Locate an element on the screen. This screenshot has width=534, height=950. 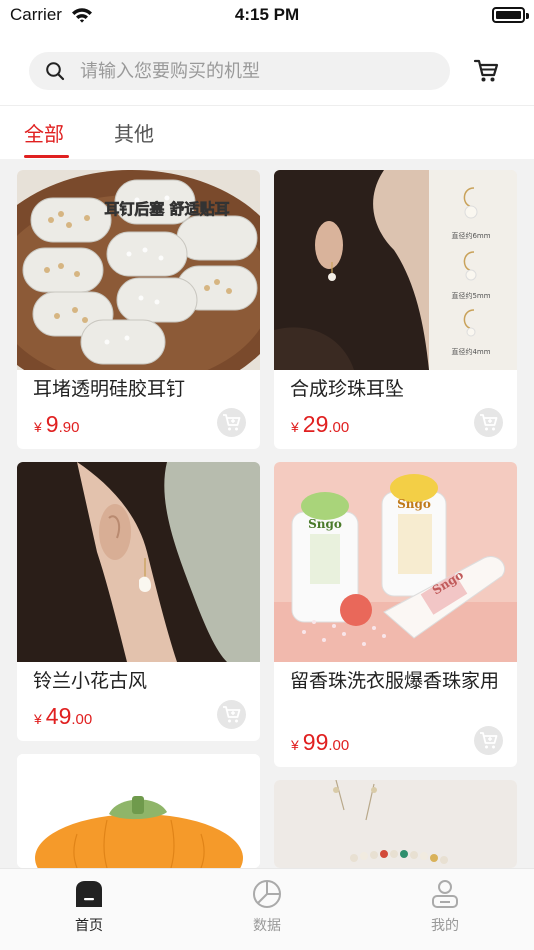
product-card: 耳钉后塞 舒适贴耳 耳堵透明硅胶耳钉 ¥9.90 is located at coordinates (138, 309).